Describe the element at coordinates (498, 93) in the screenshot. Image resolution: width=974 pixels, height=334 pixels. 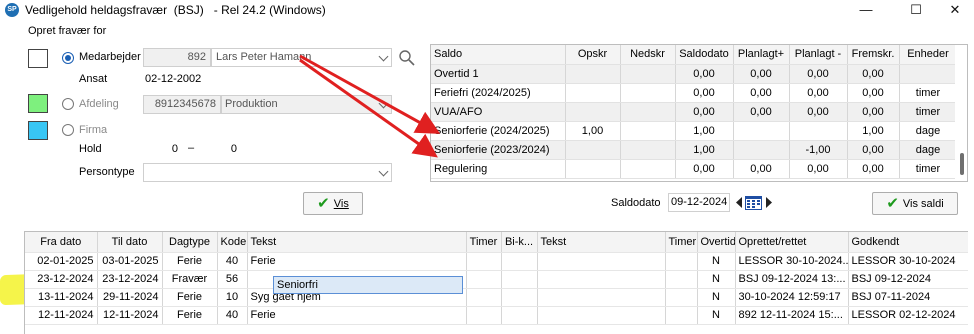
I see `saldo-cell: Feriefri (2024/2025)` at that location.